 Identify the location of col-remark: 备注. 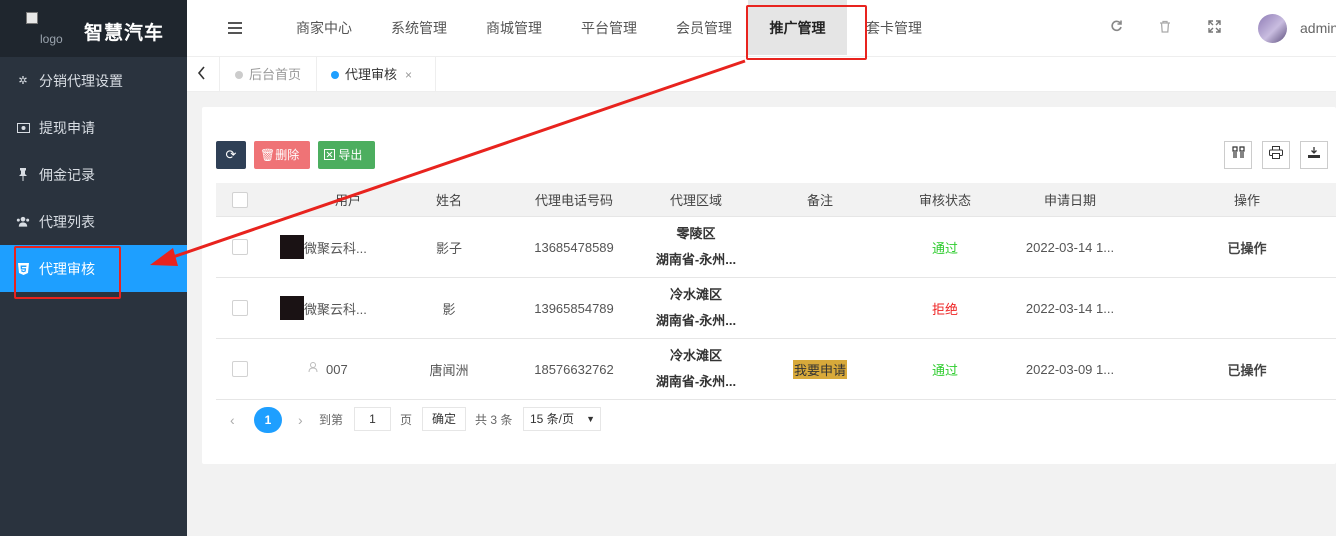
(820, 199).